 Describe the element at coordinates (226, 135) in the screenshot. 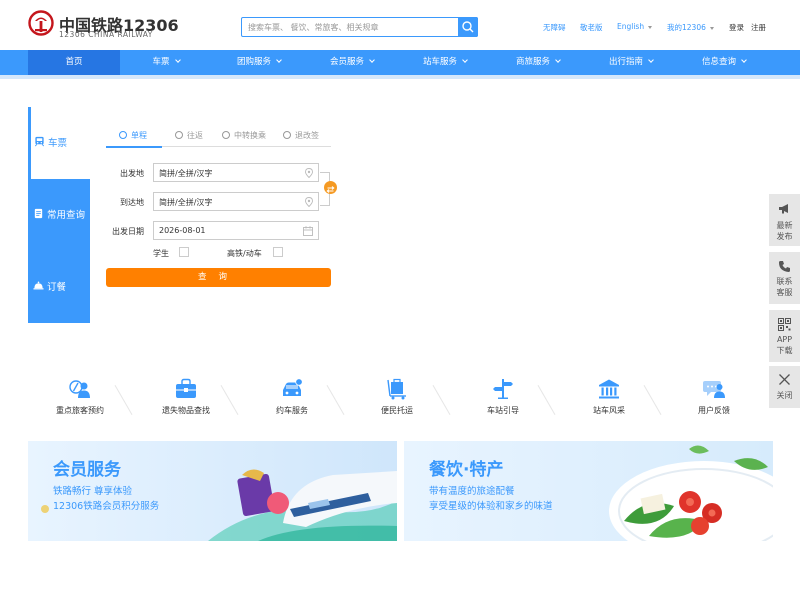

I see `transfer-icon` at that location.